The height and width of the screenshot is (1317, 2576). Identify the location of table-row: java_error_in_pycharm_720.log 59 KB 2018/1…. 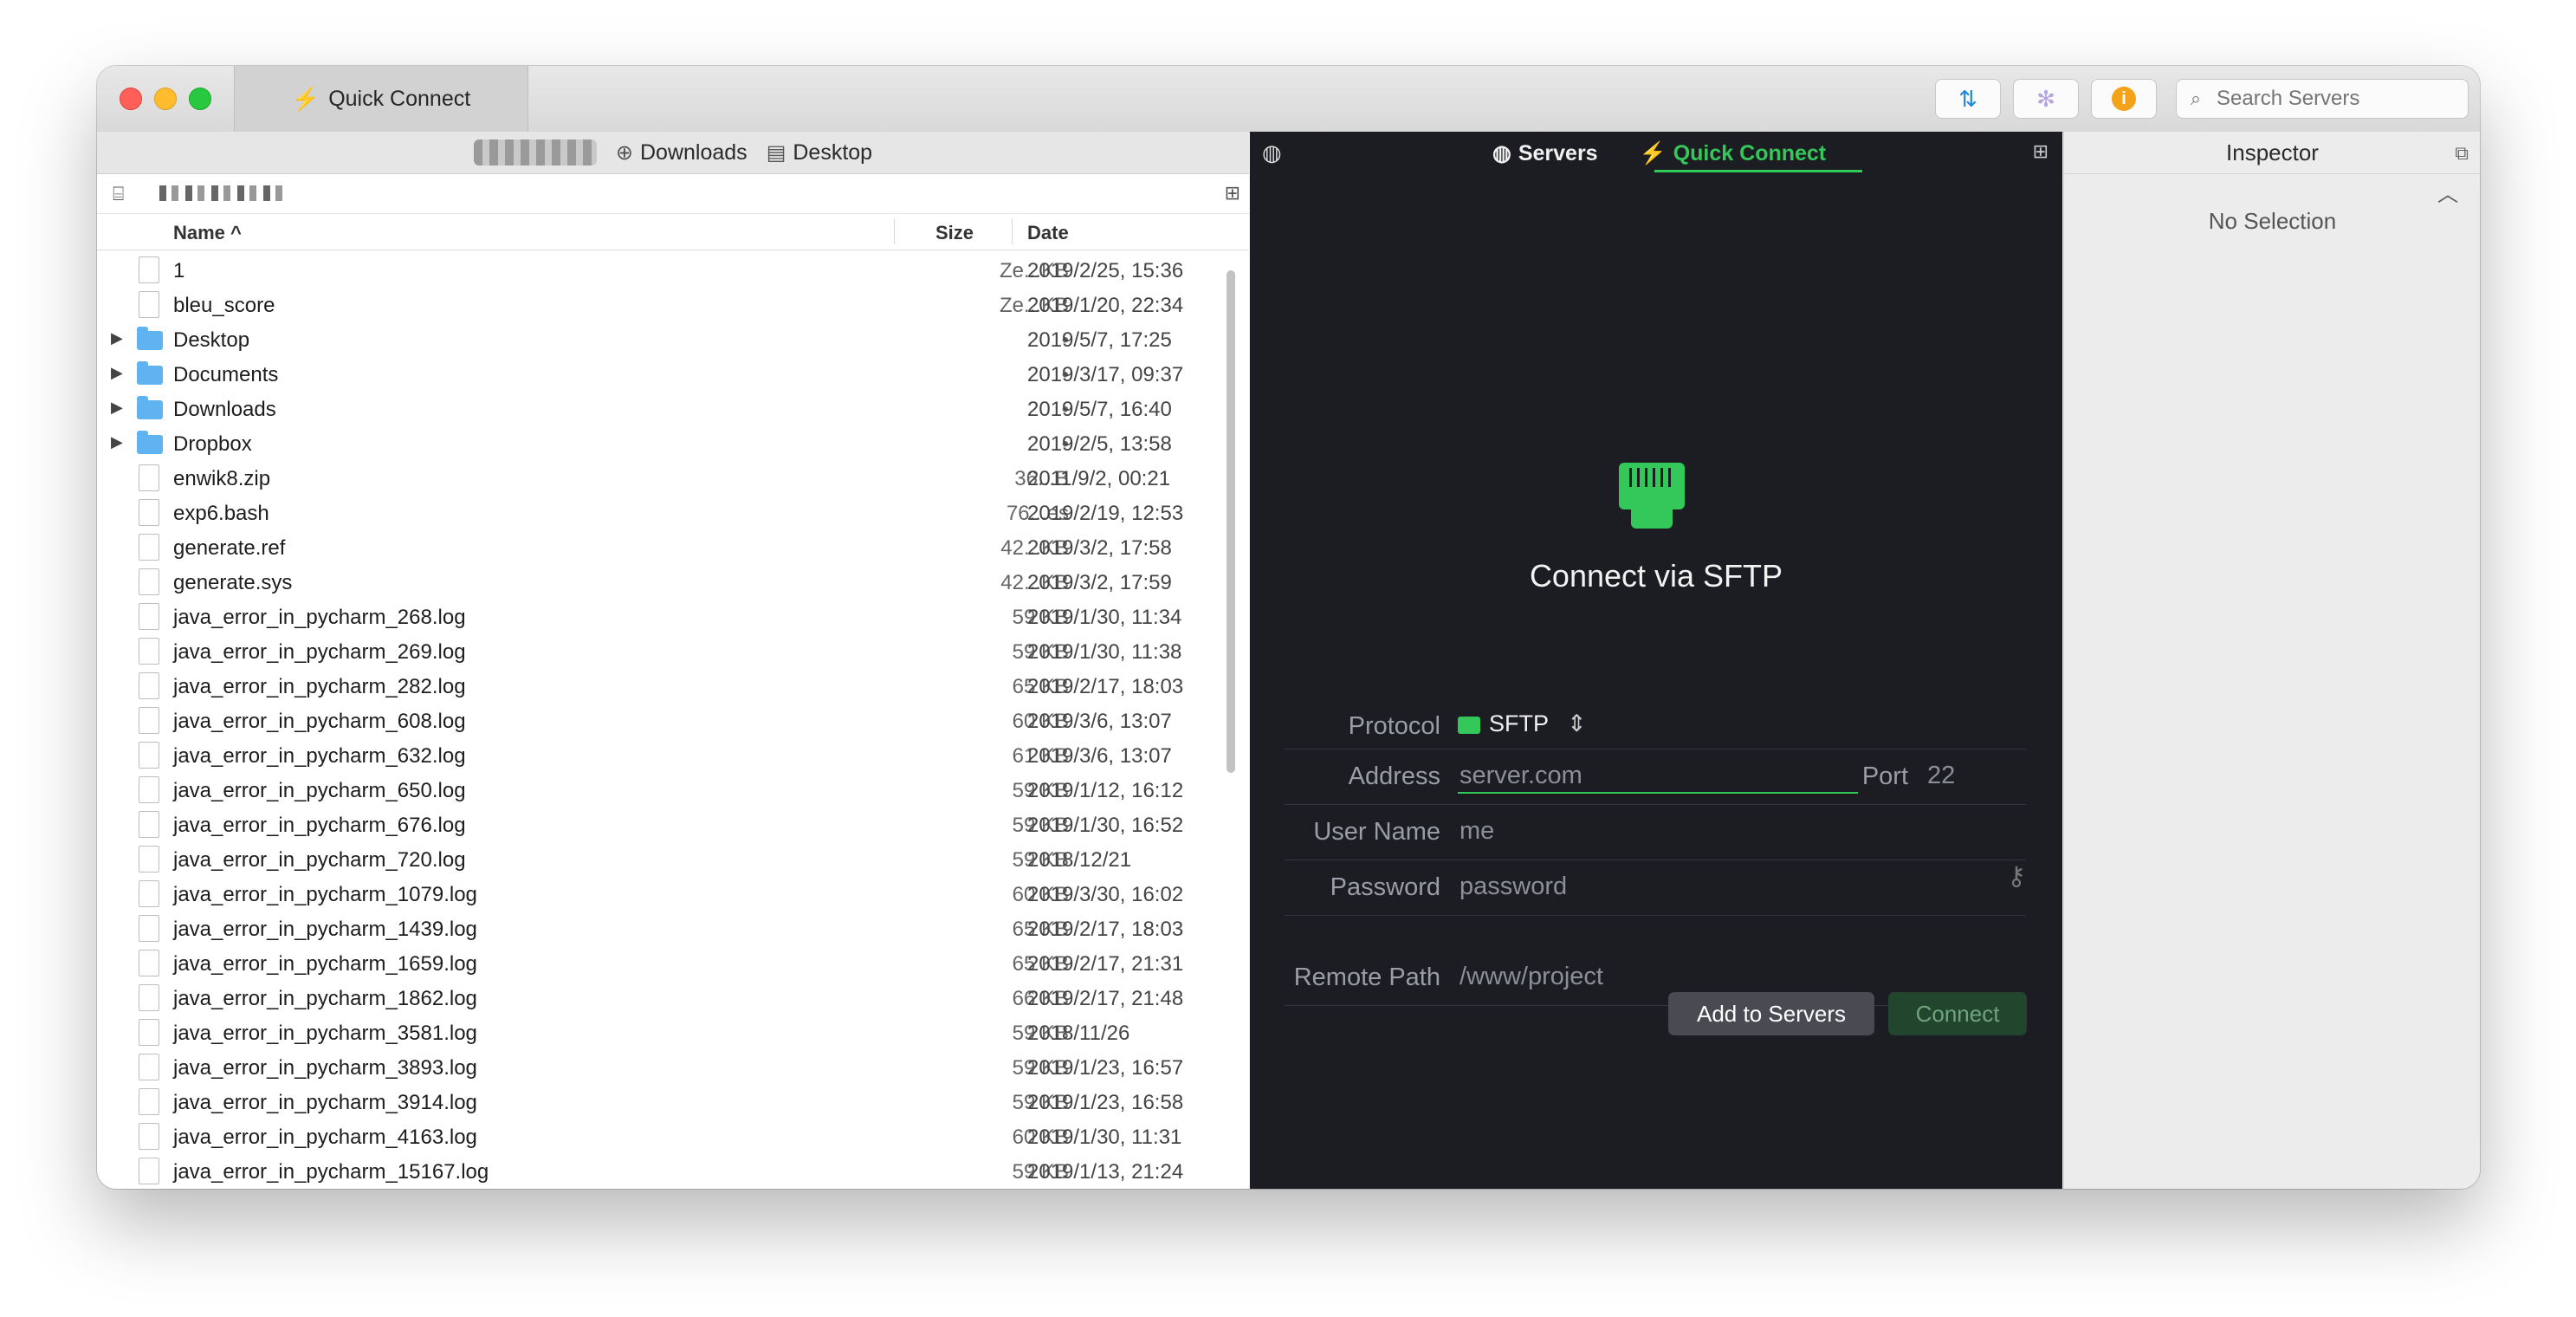
(664, 859).